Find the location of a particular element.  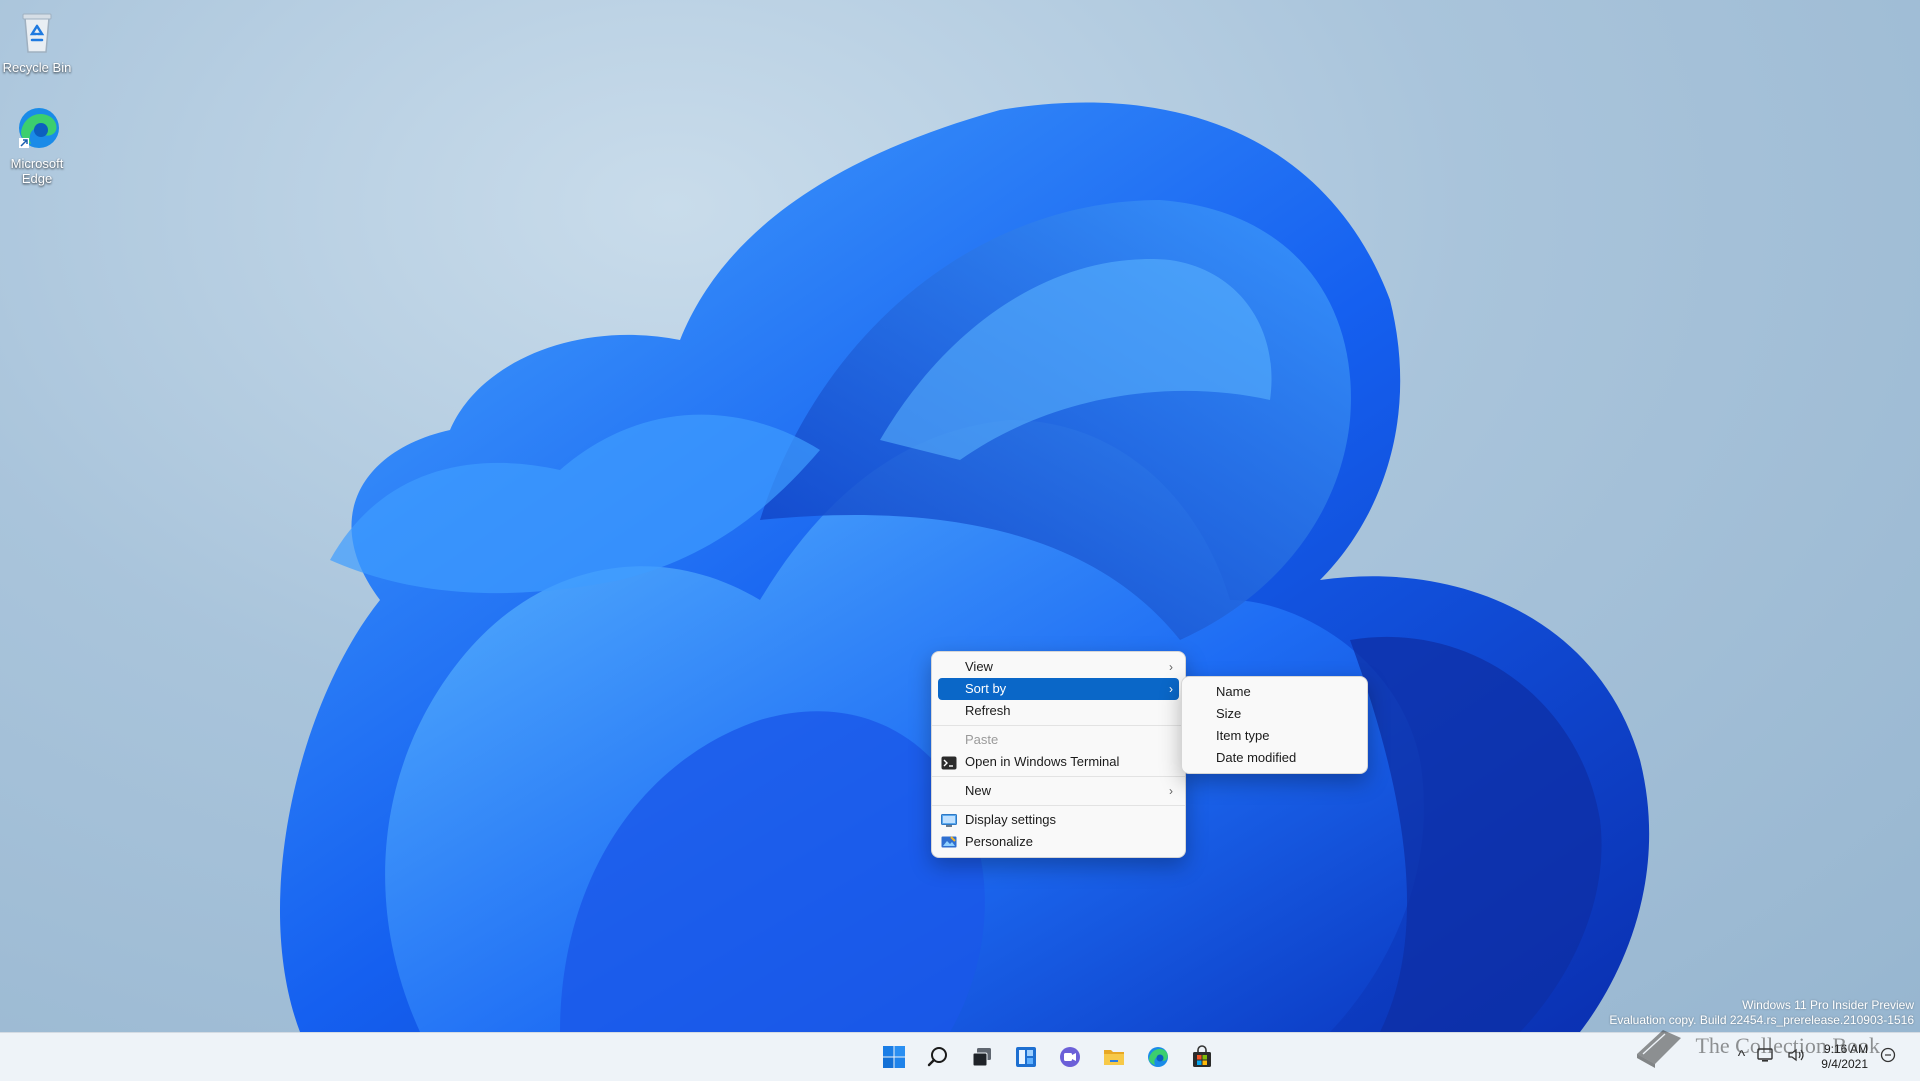

menu-item-label: Display settings is located at coordinates (1011, 819).